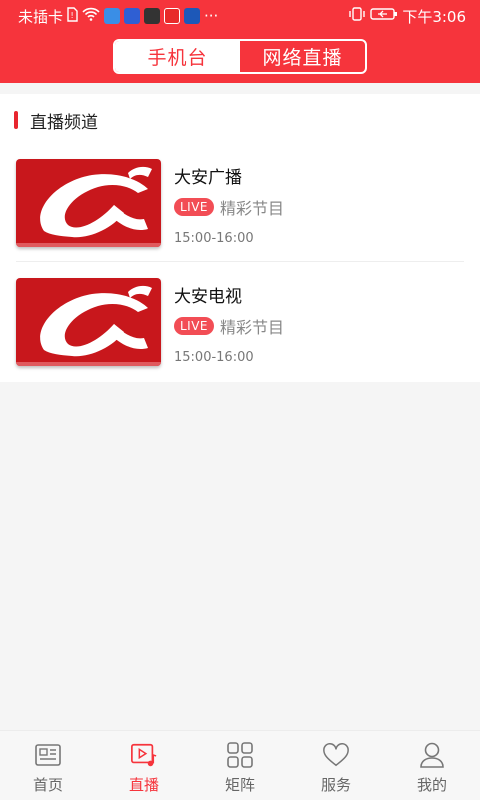 The height and width of the screenshot is (800, 480). I want to click on bottom-navigation: 首页 直播 矩阵 服务 我的, so click(240, 765).